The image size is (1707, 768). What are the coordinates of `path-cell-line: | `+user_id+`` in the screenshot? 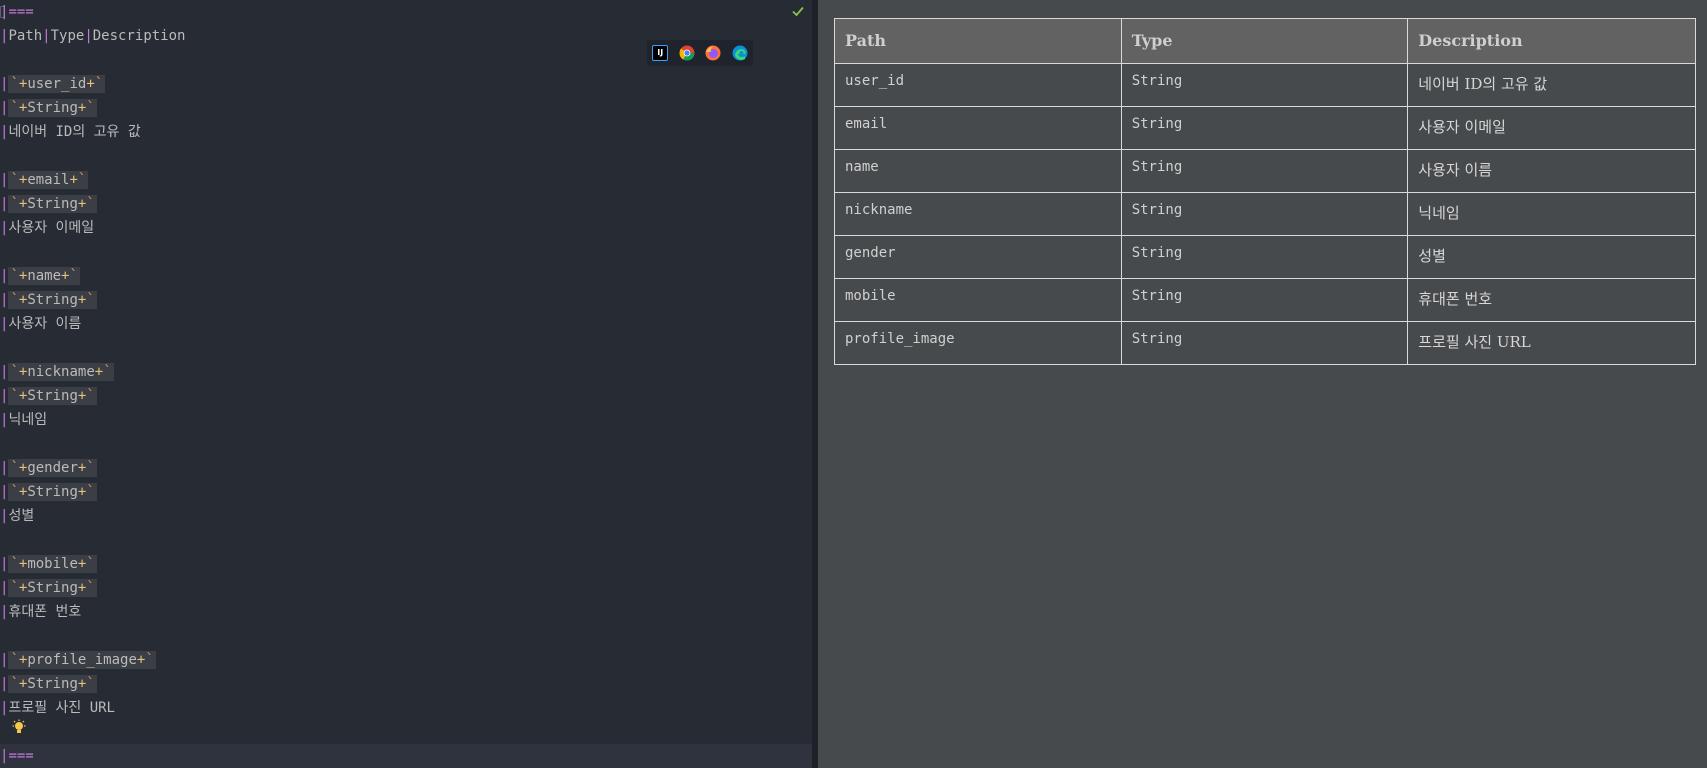 It's located at (53, 84).